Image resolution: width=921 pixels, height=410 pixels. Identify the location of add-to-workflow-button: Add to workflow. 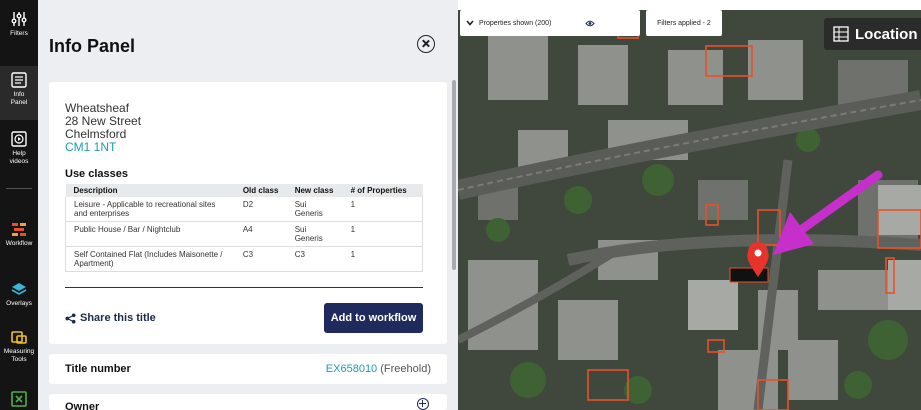
(373, 318).